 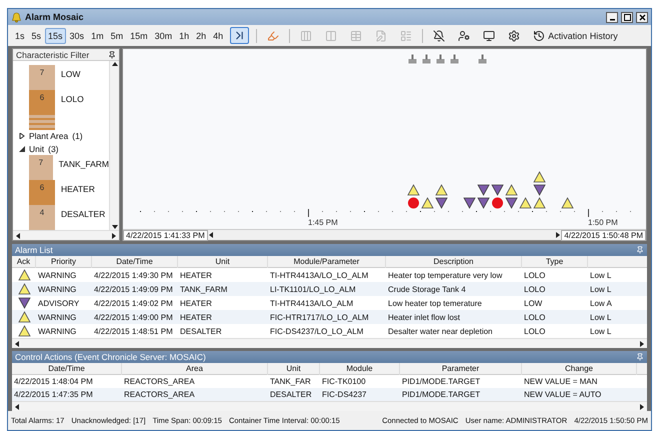 I want to click on maximize-button, so click(x=627, y=17).